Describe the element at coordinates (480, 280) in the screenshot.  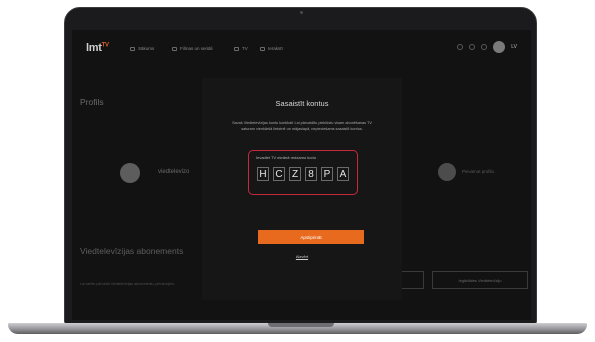
I see `buy-smarttv-button: Iegādāties Viedtelevīziju` at that location.